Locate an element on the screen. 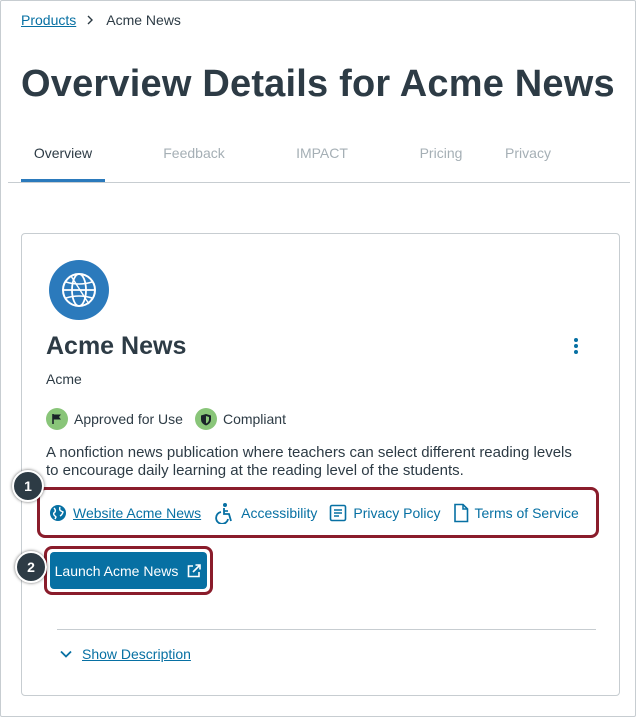  flag-icon is located at coordinates (57, 419).